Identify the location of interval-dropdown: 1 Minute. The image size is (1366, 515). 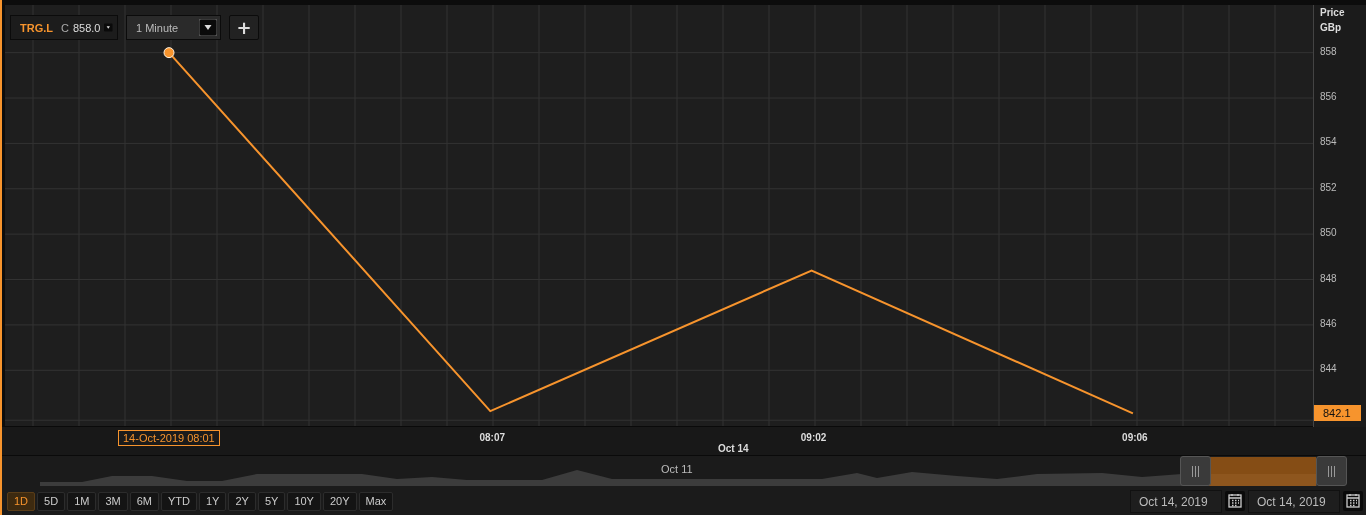
(173, 27).